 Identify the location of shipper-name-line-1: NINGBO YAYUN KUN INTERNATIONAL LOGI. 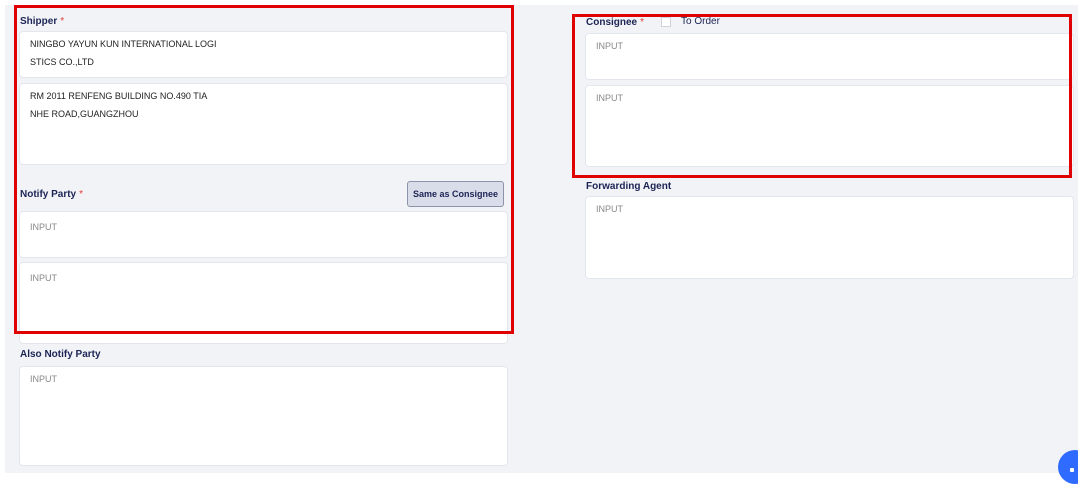
(123, 44).